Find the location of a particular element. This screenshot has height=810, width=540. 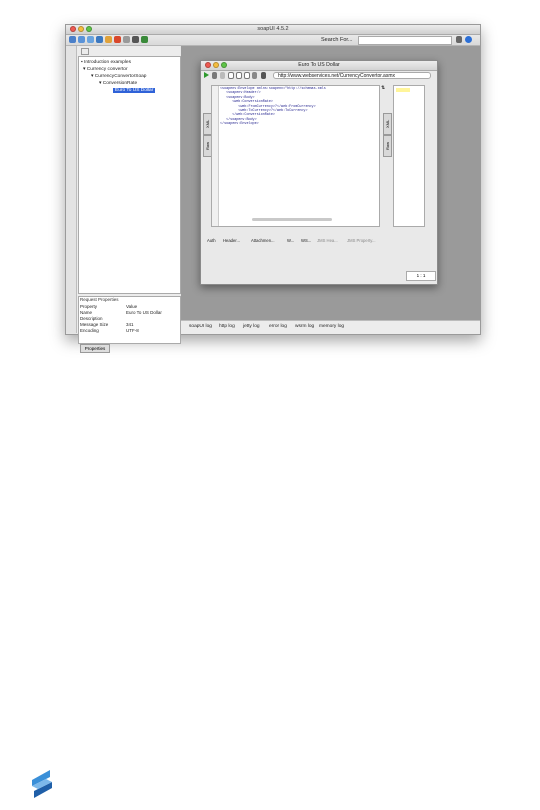

response-xml-editor is located at coordinates (409, 156).